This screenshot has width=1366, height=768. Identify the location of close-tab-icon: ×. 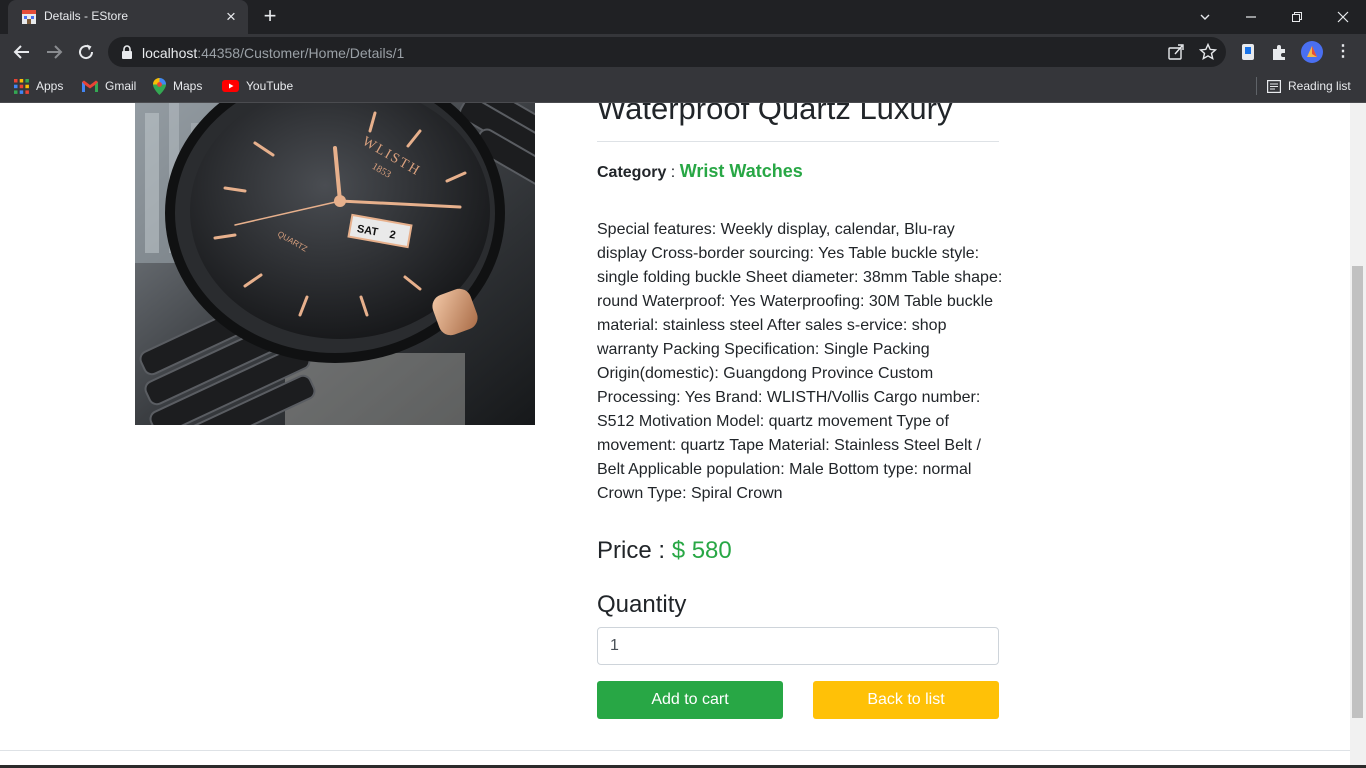
(231, 17).